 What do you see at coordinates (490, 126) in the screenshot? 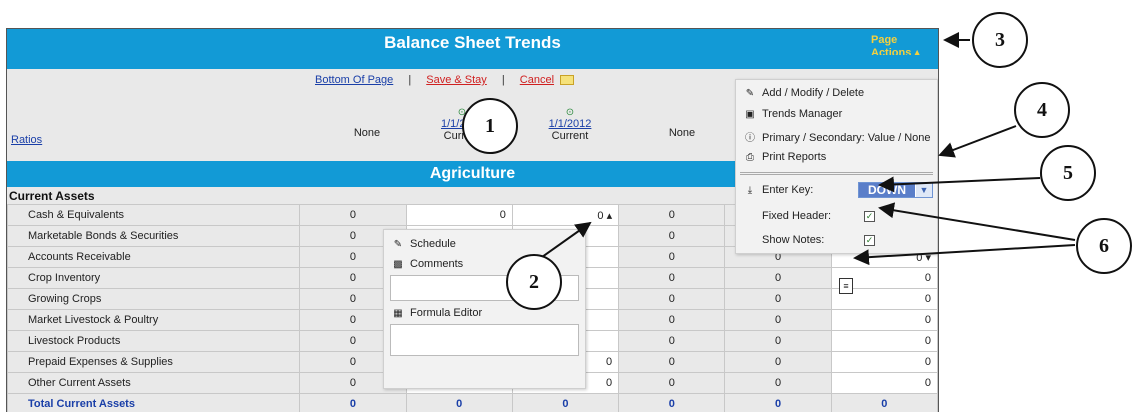
I see `callout-1: 1` at bounding box center [490, 126].